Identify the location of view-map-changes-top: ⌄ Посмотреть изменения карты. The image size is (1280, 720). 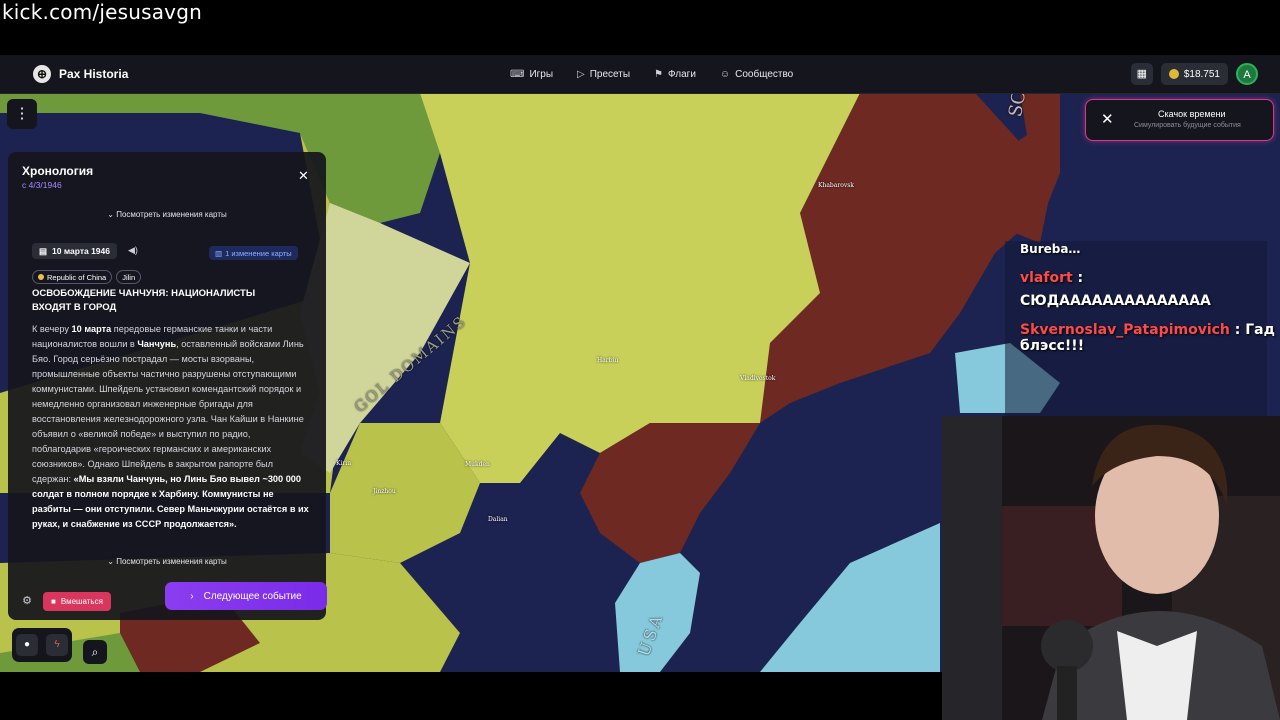
(167, 214).